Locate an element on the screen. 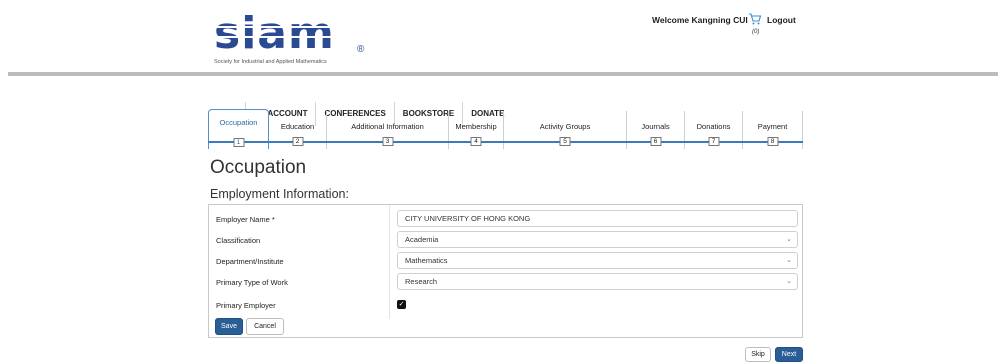 Image resolution: width=998 pixels, height=362 pixels. step-label: Membership is located at coordinates (476, 126).